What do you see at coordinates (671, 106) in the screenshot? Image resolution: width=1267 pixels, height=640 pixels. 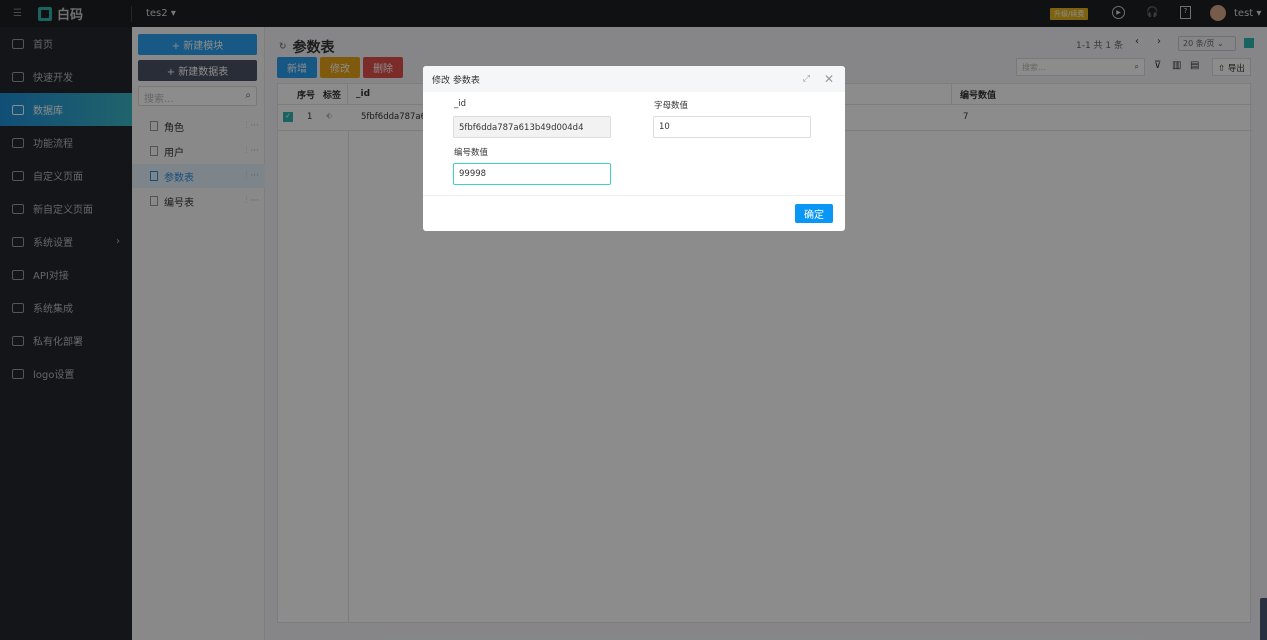 I see `letter-label: 字母数值` at bounding box center [671, 106].